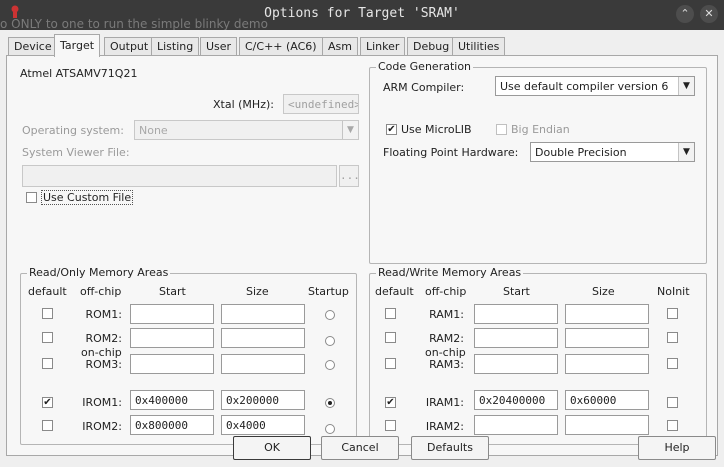  What do you see at coordinates (607, 314) in the screenshot?
I see `ram1-size-field` at bounding box center [607, 314].